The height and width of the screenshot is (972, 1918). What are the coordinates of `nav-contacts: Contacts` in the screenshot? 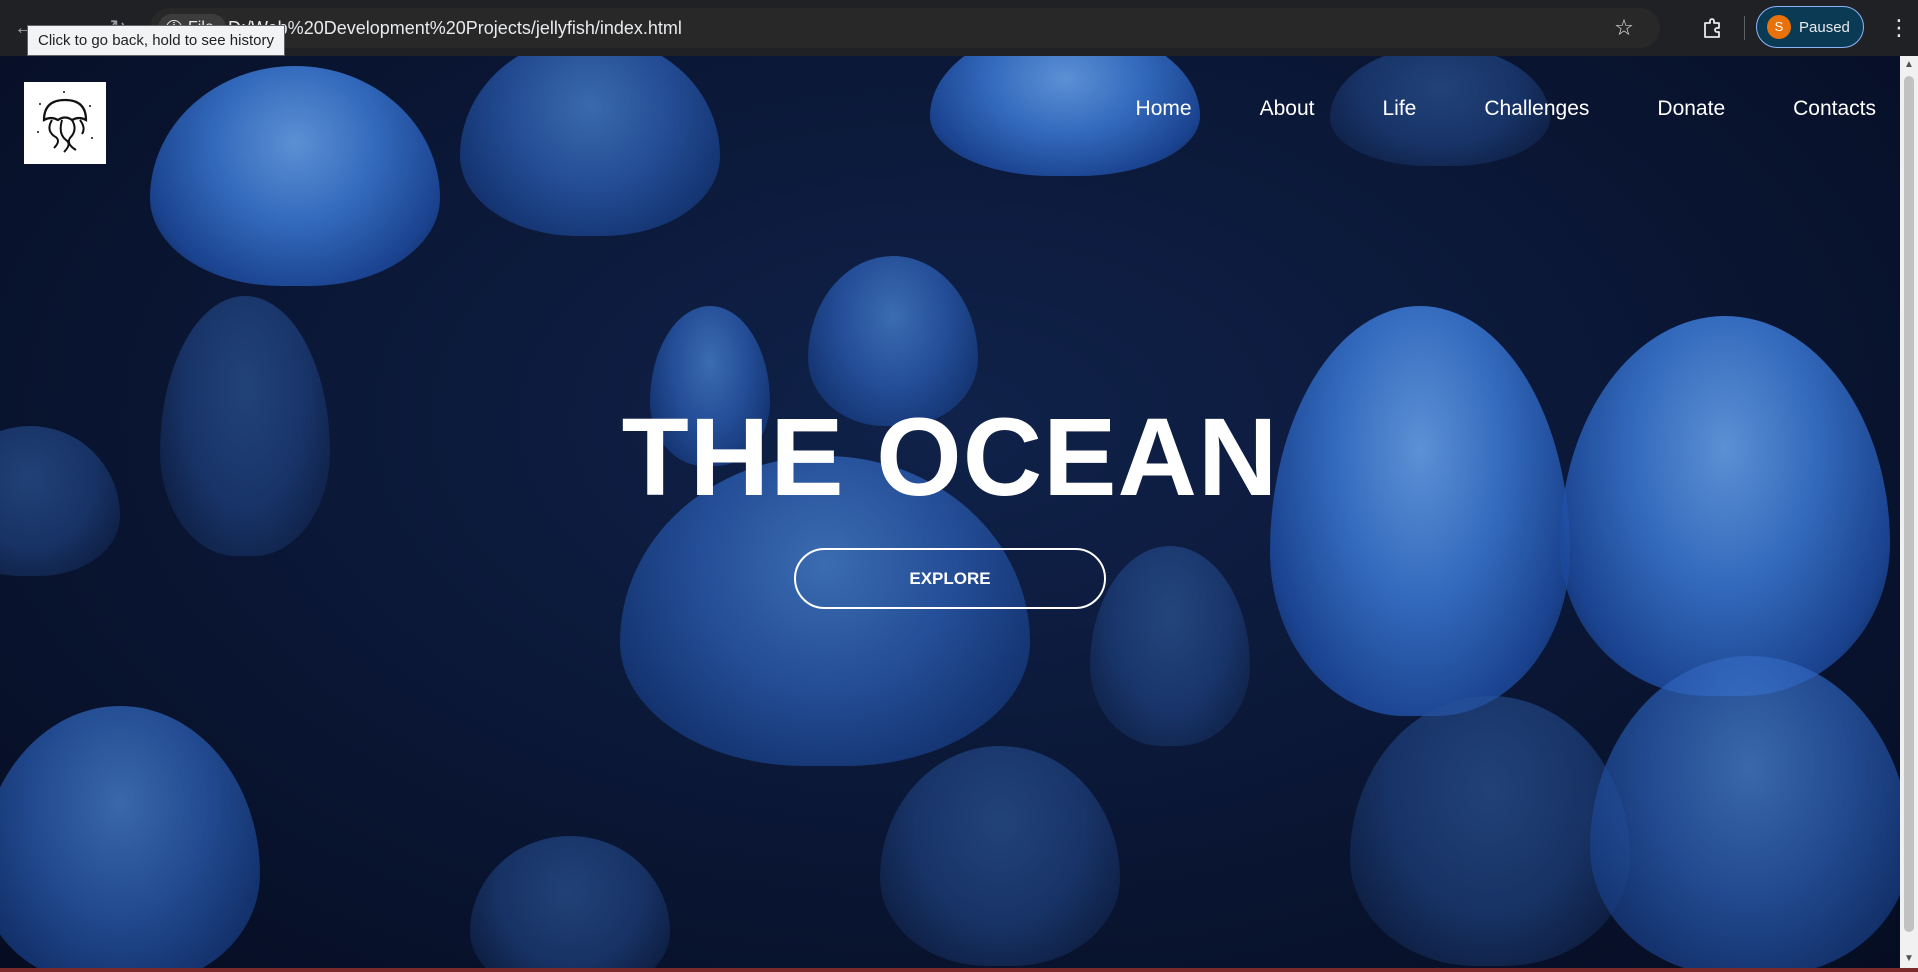 It's located at (1834, 108).